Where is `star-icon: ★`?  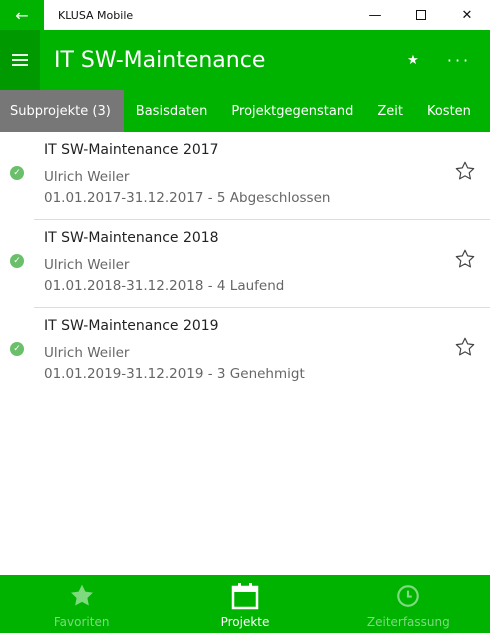
star-icon: ★ is located at coordinates (413, 60).